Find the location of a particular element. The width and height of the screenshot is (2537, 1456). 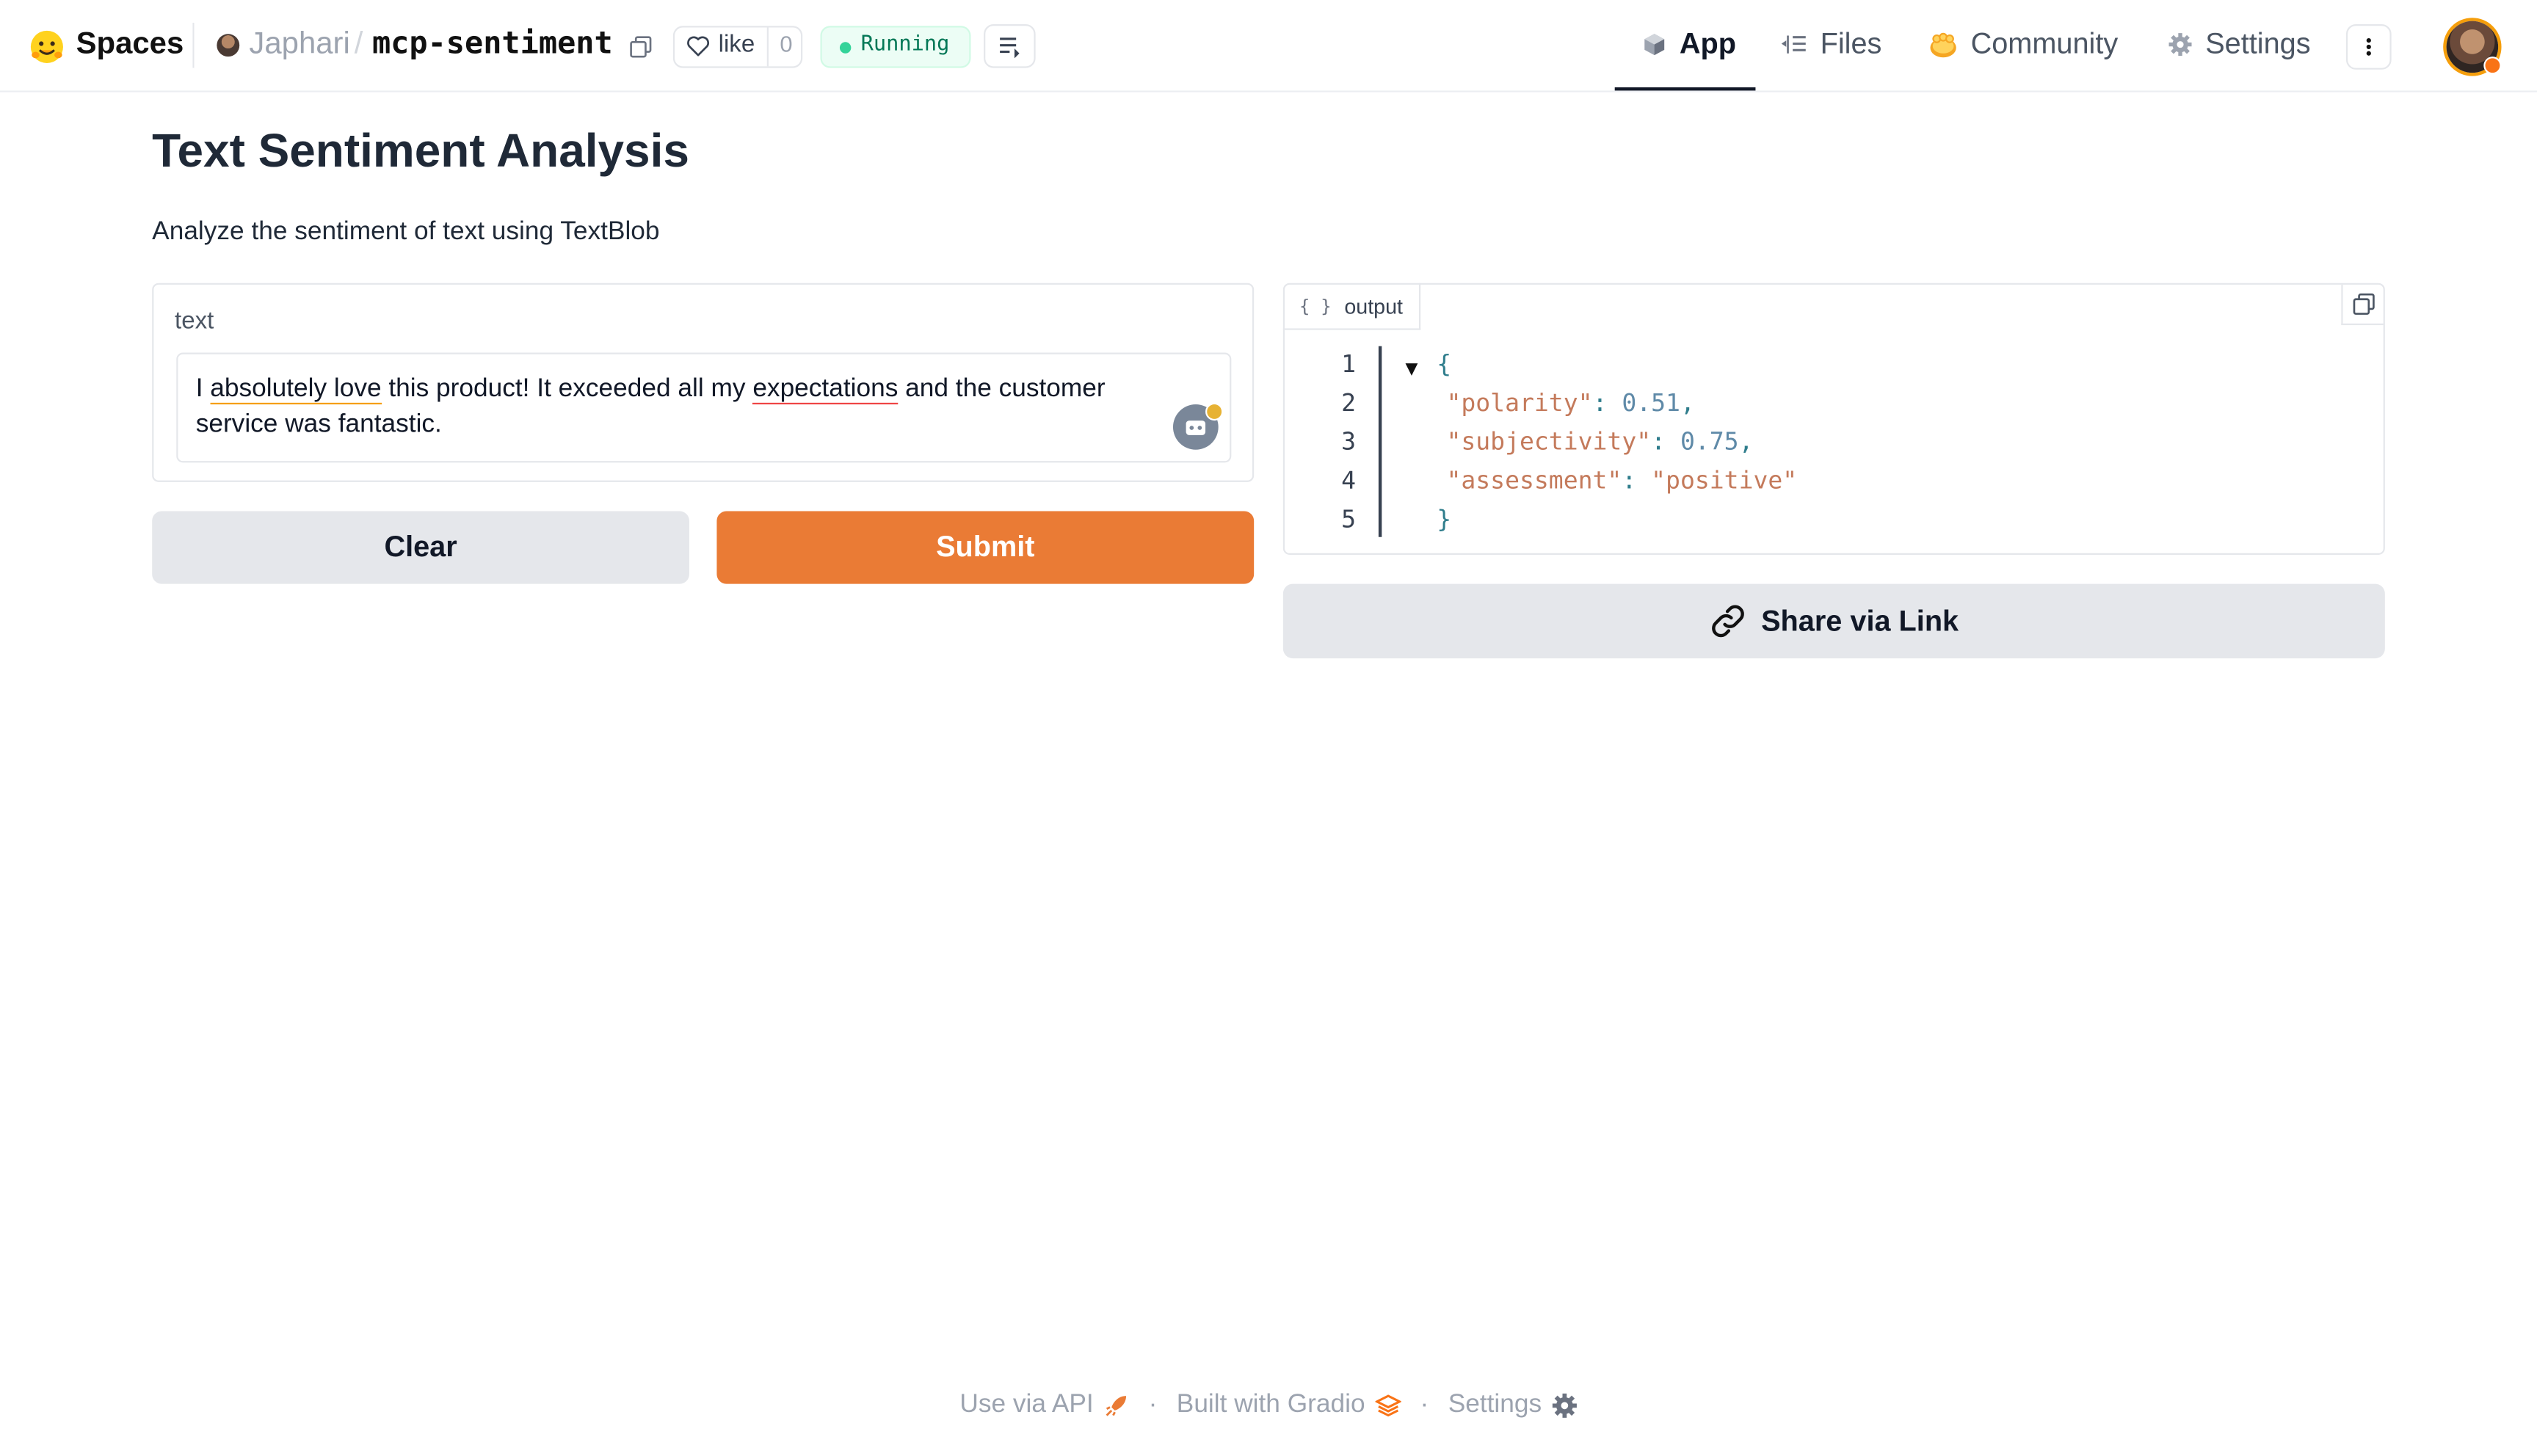

status-text: Running is located at coordinates (905, 45).